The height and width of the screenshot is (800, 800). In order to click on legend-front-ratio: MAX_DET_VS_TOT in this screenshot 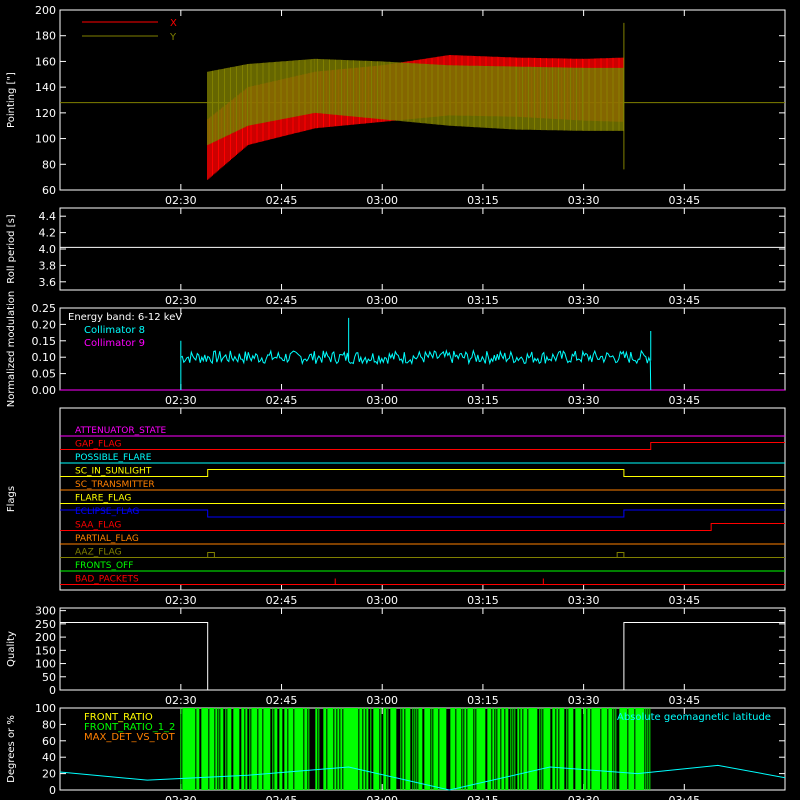, I will do `click(130, 737)`.